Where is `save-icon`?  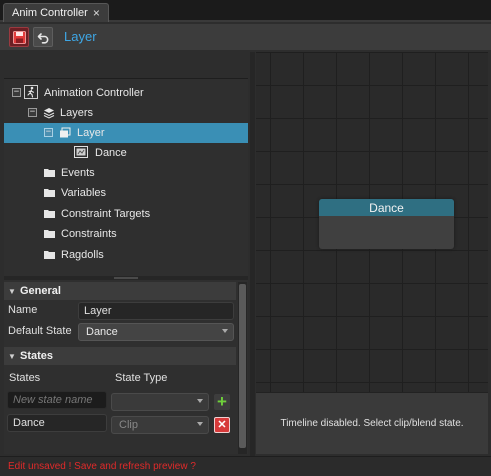 save-icon is located at coordinates (19, 37).